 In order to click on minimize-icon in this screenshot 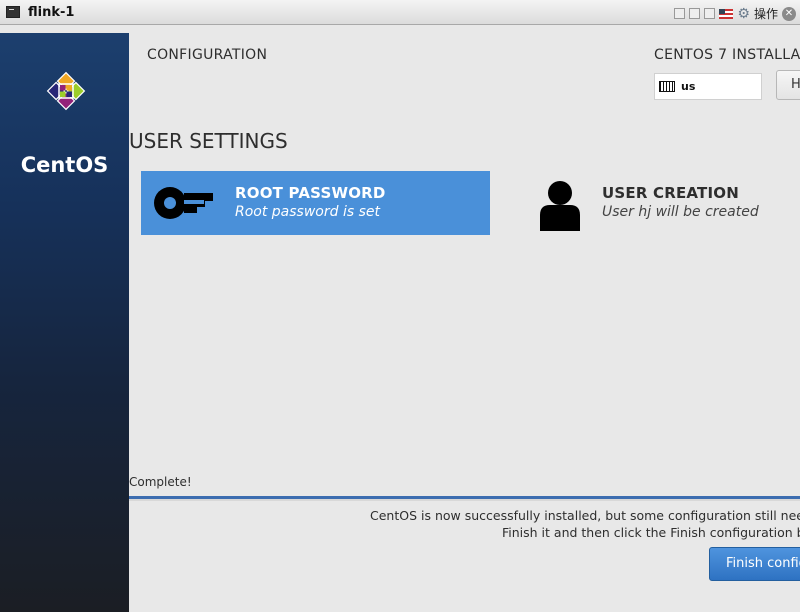, I will do `click(680, 13)`.